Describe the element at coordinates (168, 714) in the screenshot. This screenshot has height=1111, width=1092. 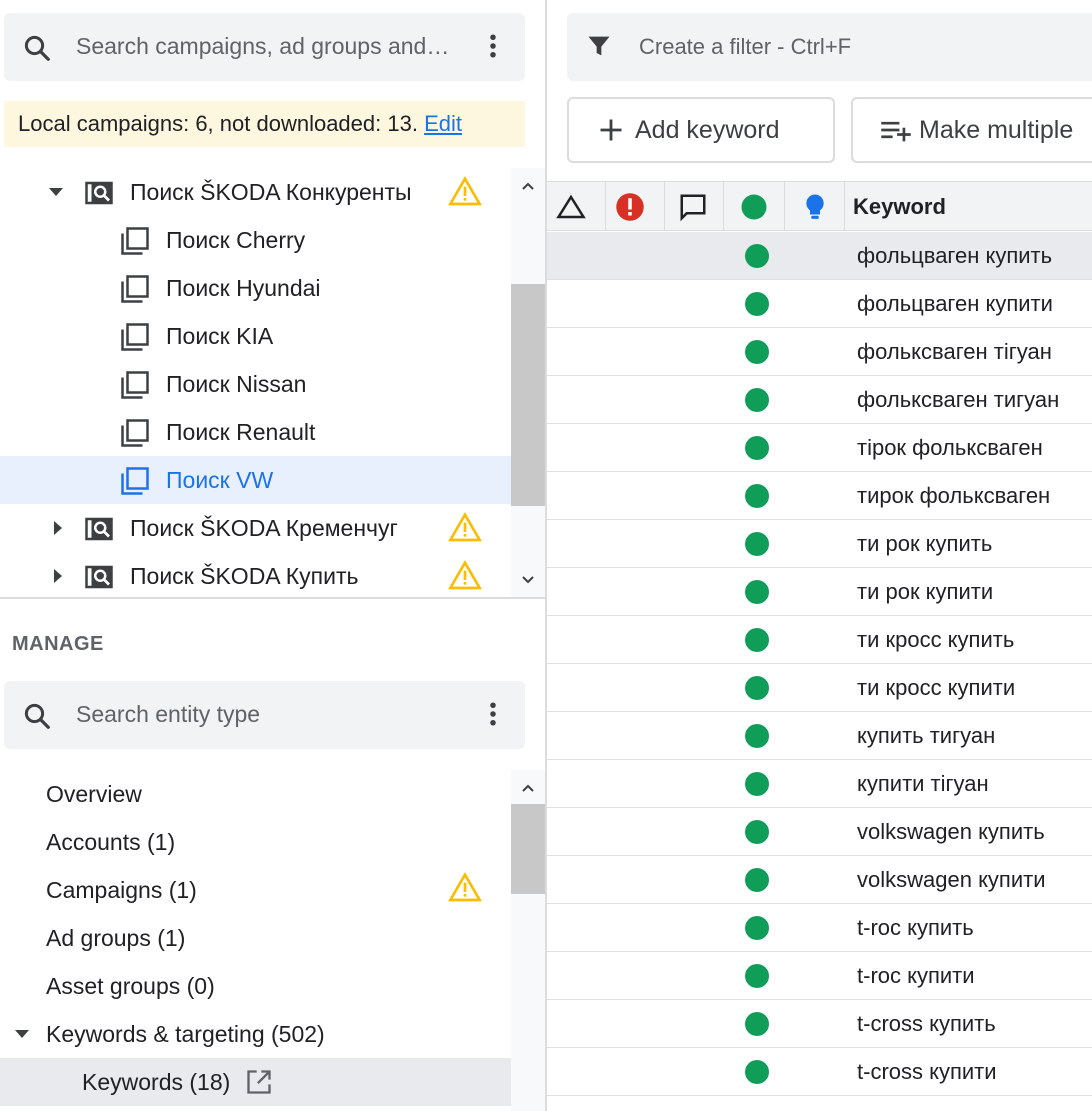
I see `entity-search-input: Search entity type` at that location.